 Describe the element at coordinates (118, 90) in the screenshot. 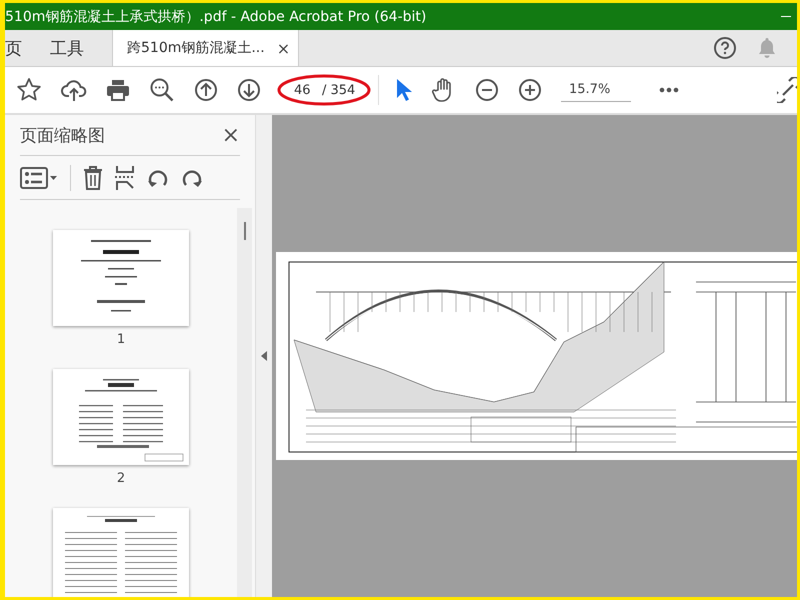

I see `print-icon` at that location.